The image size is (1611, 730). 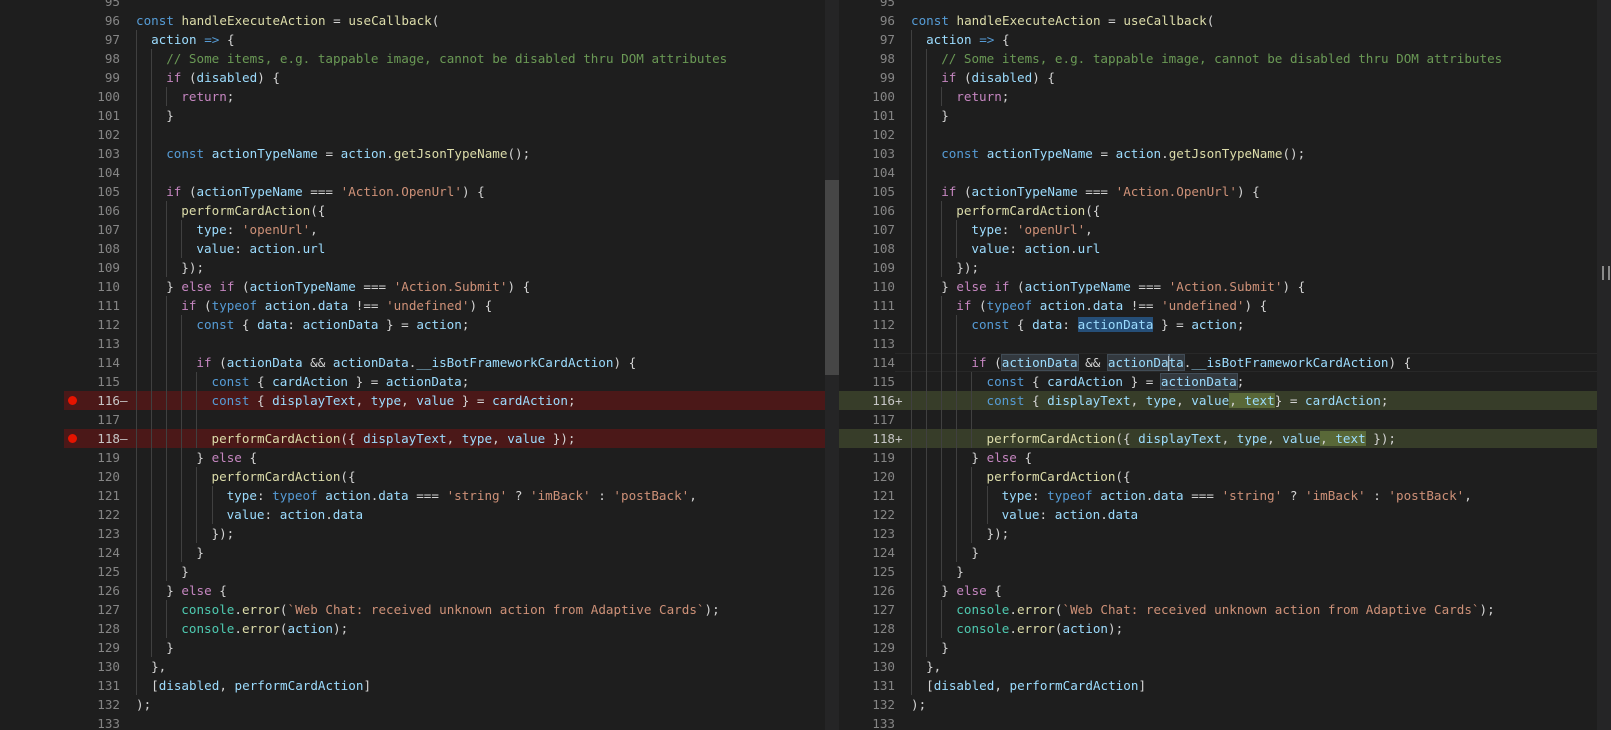 What do you see at coordinates (867, 343) in the screenshot?
I see `line-gutter: 113` at bounding box center [867, 343].